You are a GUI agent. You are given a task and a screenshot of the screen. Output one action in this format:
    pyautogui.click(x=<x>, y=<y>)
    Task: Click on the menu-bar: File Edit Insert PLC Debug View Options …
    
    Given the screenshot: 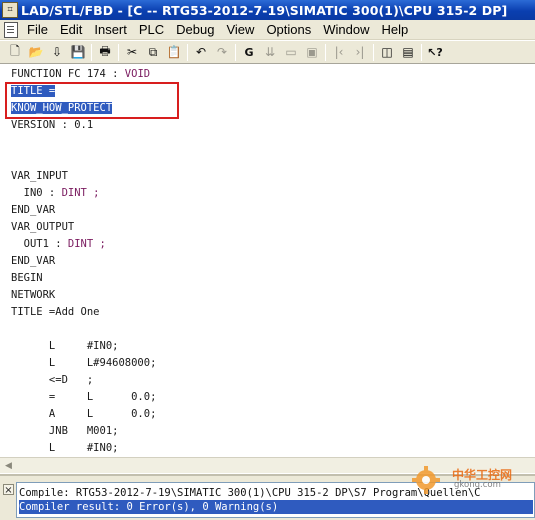 What is the action you would take?
    pyautogui.click(x=267, y=30)
    